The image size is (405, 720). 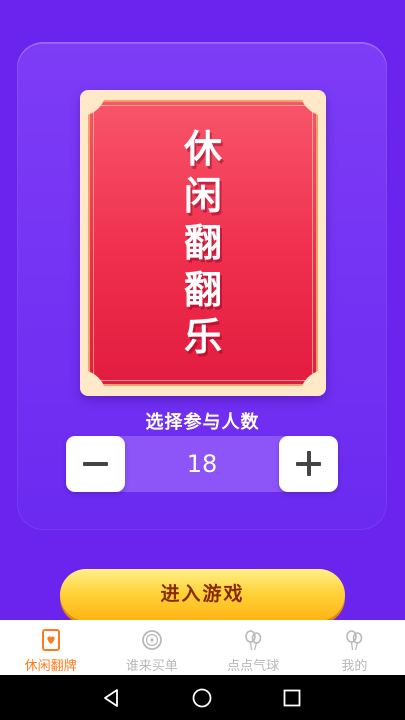 What do you see at coordinates (50, 666) in the screenshot?
I see `tab-label: 休闲翻牌` at bounding box center [50, 666].